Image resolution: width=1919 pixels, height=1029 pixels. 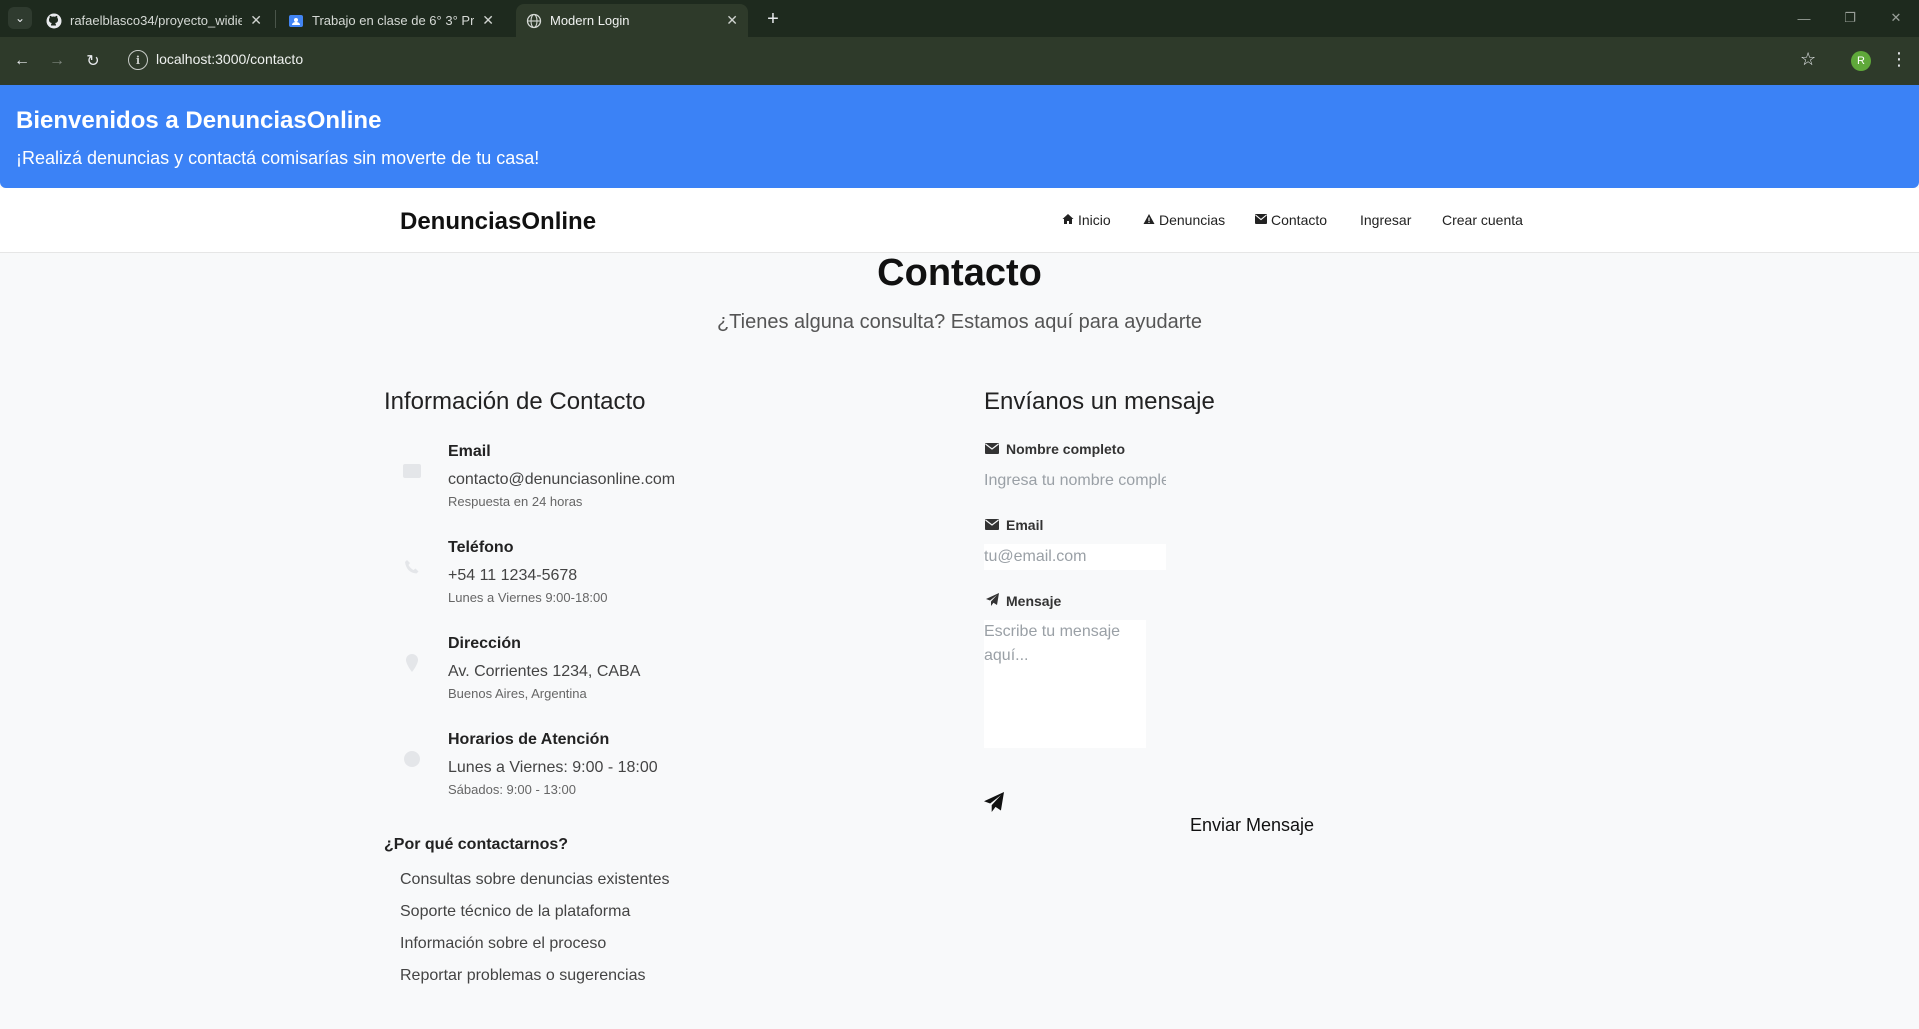 What do you see at coordinates (1034, 601) in the screenshot?
I see `message-label-text: Mensaje` at bounding box center [1034, 601].